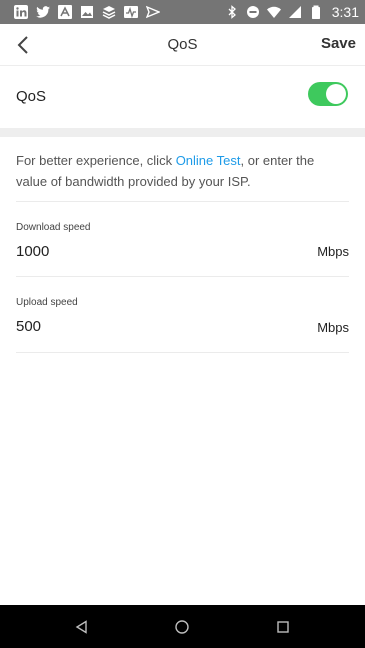 The width and height of the screenshot is (365, 648). I want to click on download-speed-label: Download speed, so click(53, 227).